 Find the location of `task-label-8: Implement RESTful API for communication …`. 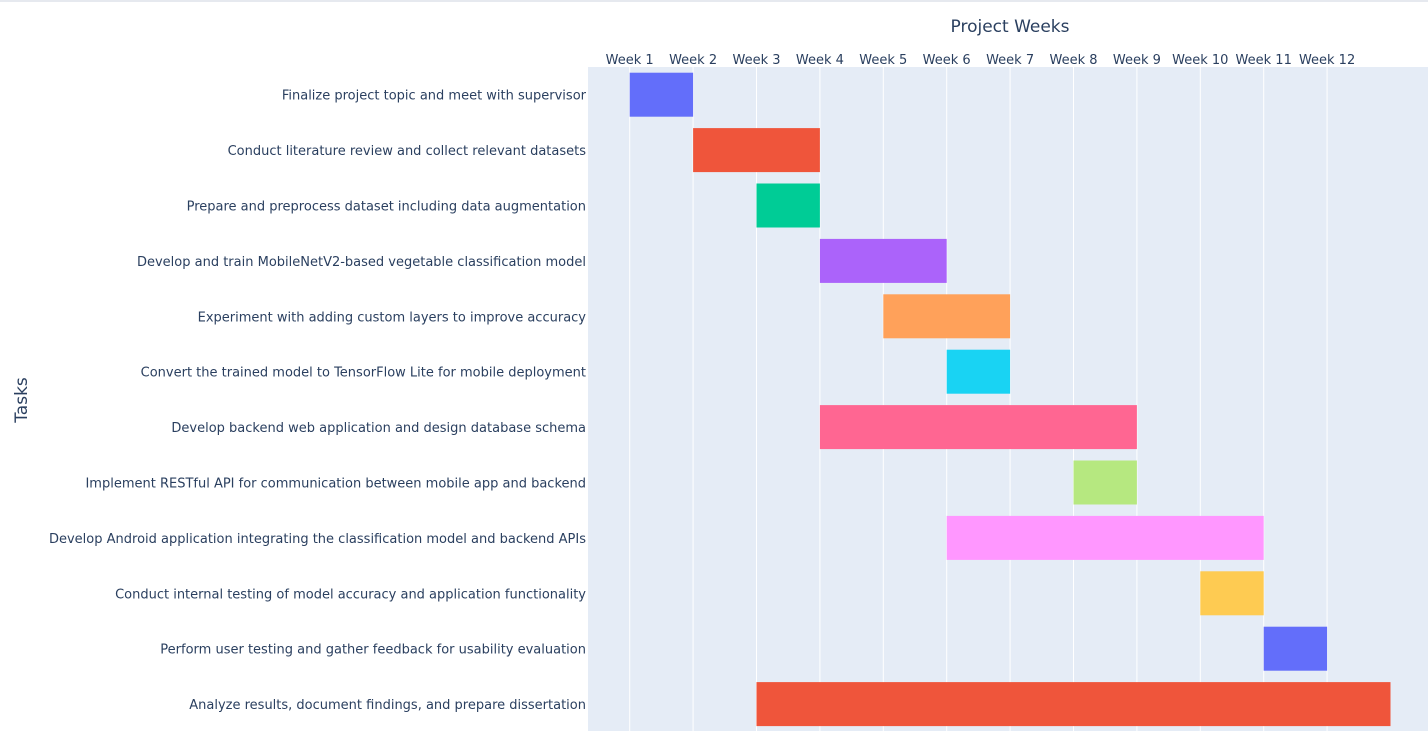

task-label-8: Implement RESTful API for communication … is located at coordinates (335, 484).